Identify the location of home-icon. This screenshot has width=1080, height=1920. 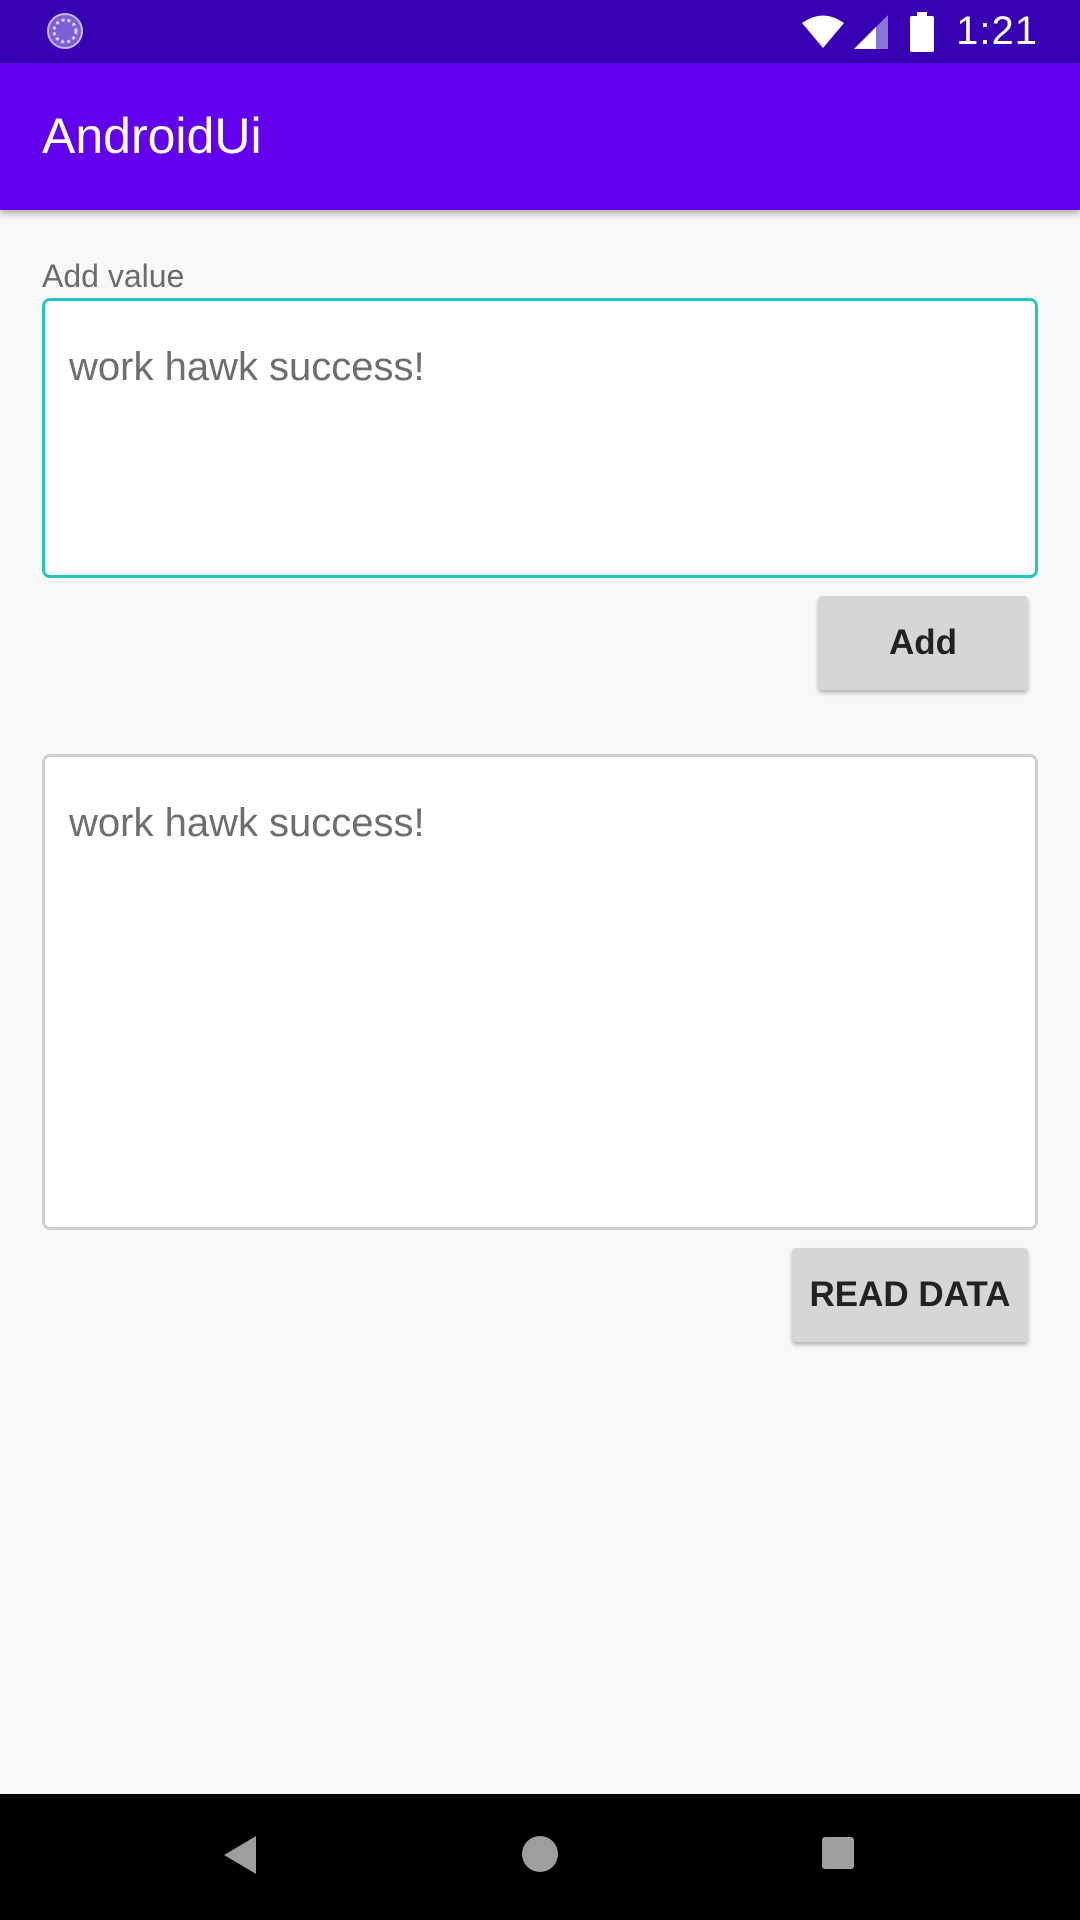
(540, 1854).